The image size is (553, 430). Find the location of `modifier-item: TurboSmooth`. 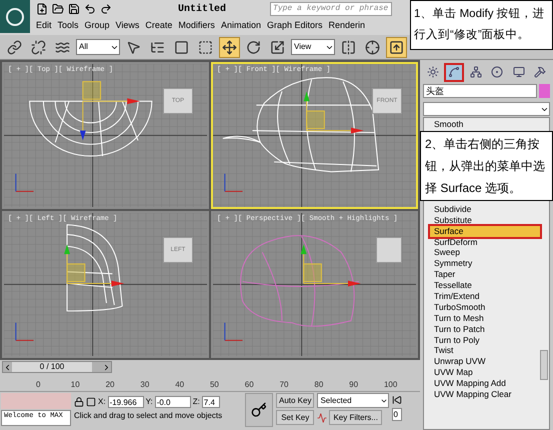

modifier-item: TurboSmooth is located at coordinates (485, 307).